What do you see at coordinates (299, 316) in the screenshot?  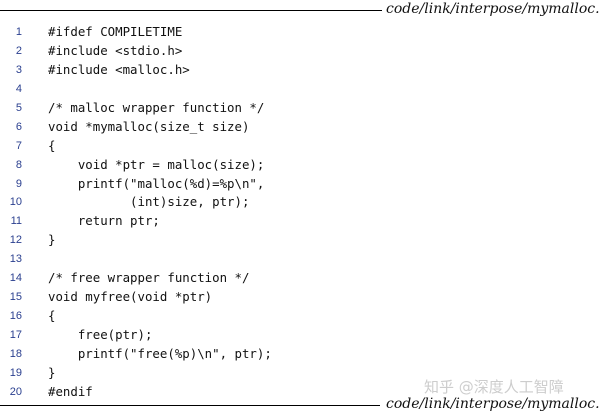 I see `code-line: 16 {` at bounding box center [299, 316].